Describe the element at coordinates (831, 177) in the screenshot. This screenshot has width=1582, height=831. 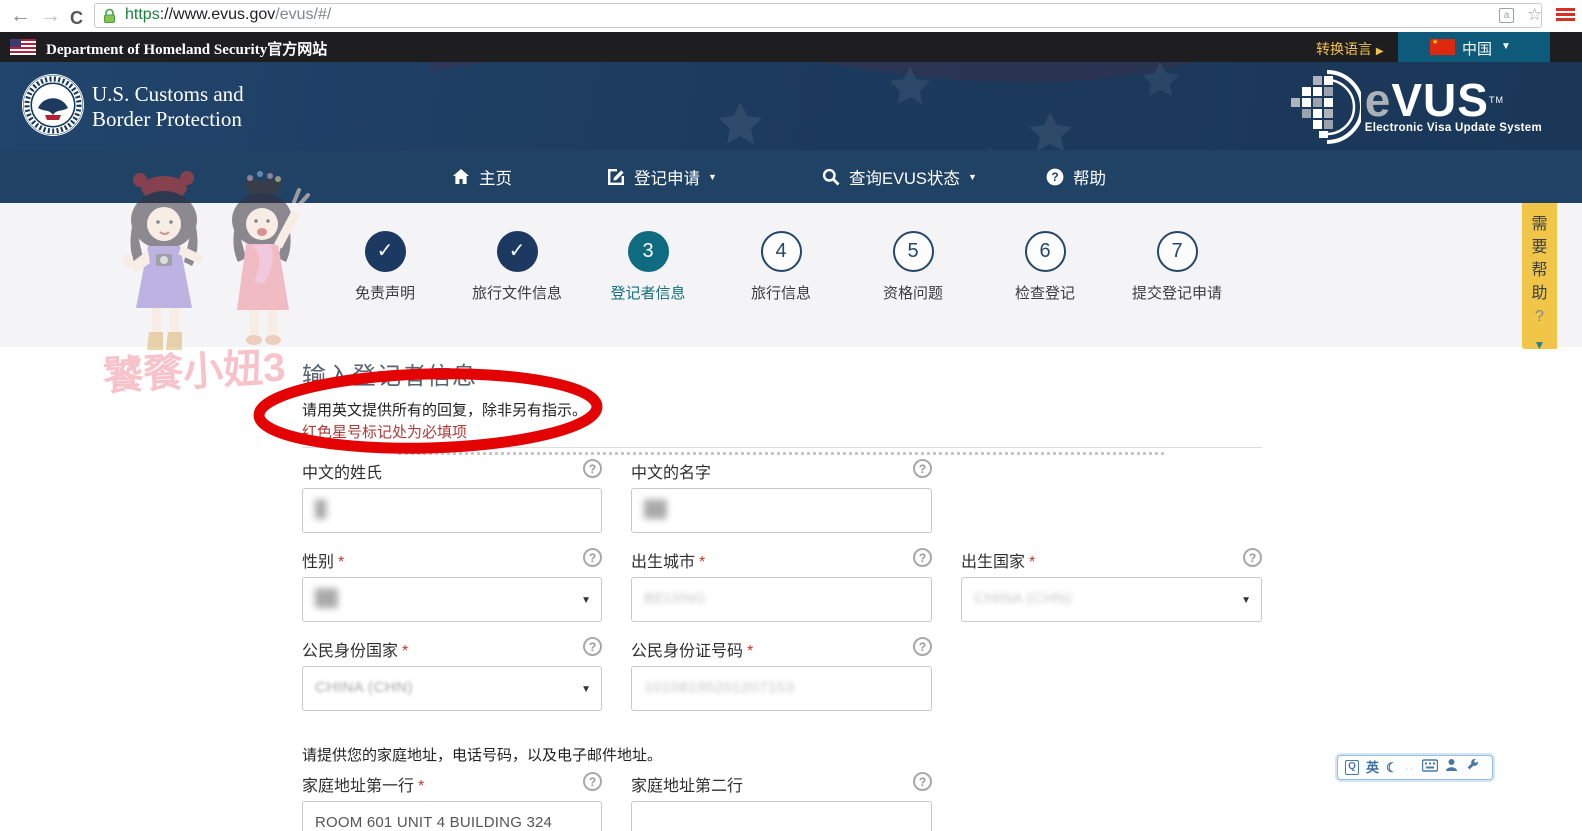
I see `search-icon` at that location.